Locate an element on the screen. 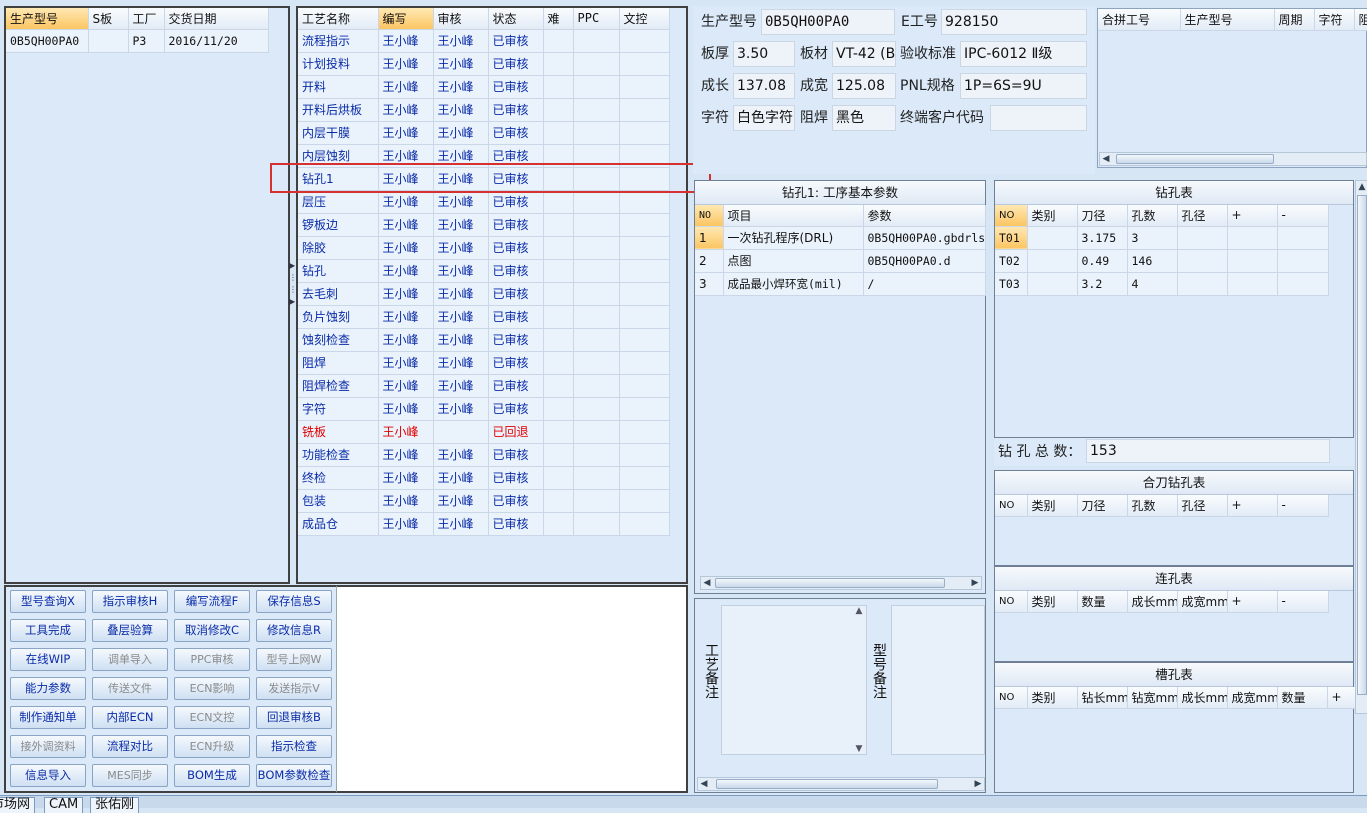 This screenshot has width=1367, height=813. import-order-button: 调单导入 is located at coordinates (130, 659).